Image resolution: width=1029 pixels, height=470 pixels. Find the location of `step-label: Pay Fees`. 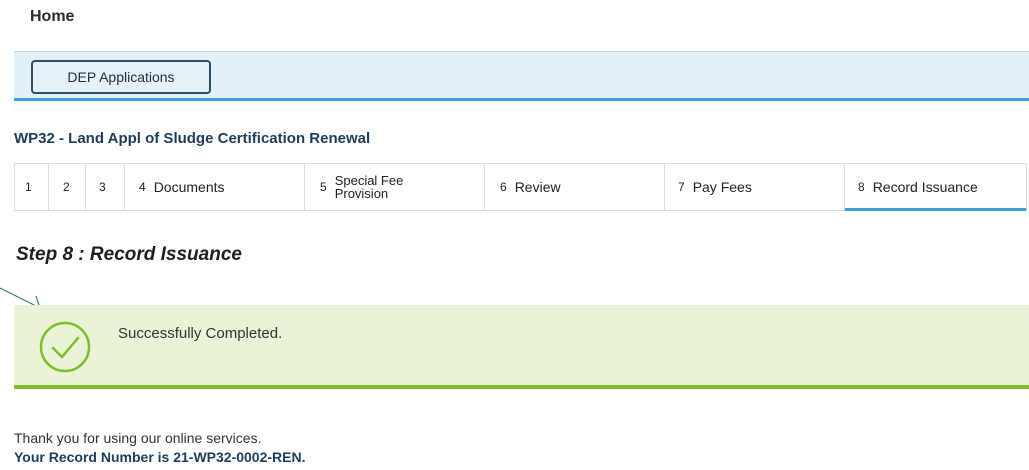

step-label: Pay Fees is located at coordinates (722, 187).